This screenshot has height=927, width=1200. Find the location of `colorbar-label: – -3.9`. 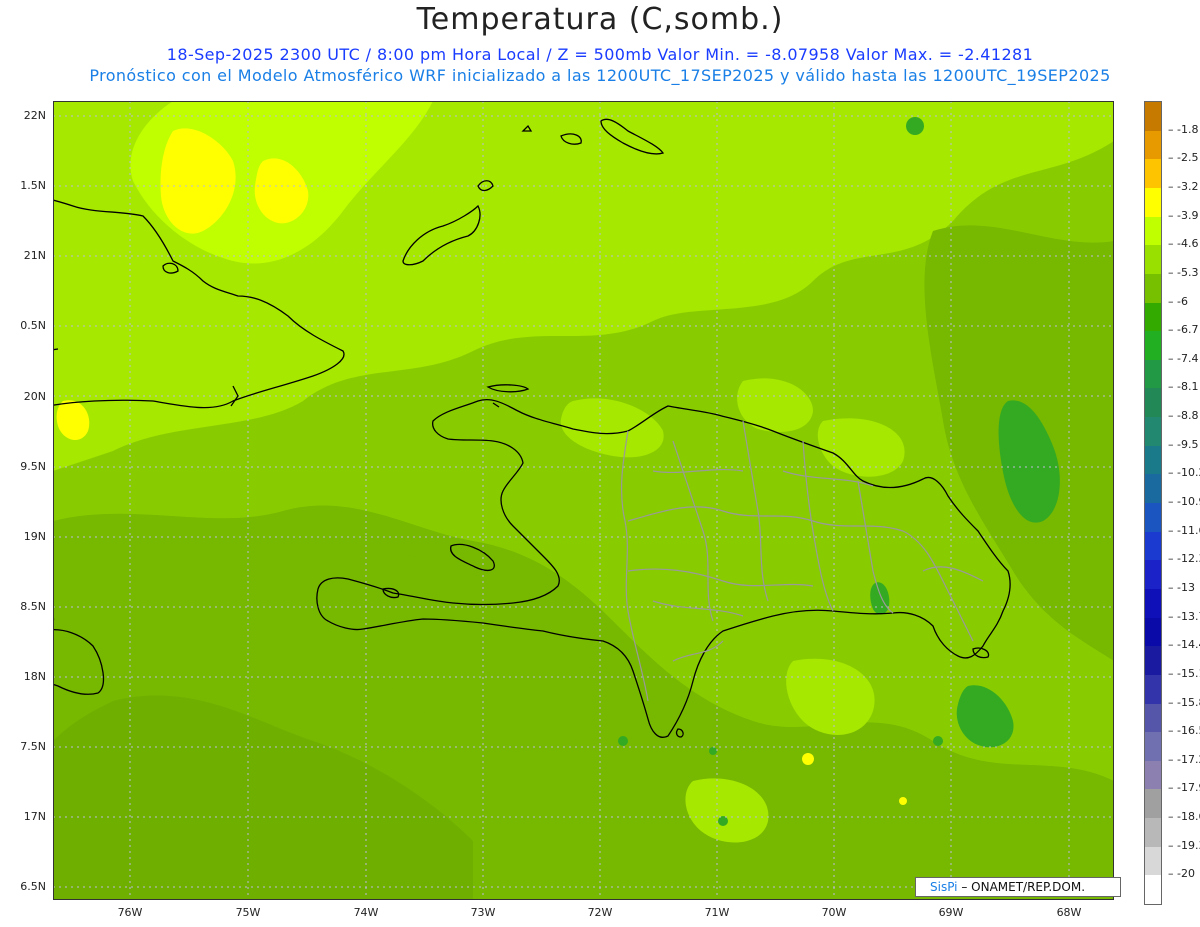

colorbar-label: – -3.9 is located at coordinates (1183, 215).